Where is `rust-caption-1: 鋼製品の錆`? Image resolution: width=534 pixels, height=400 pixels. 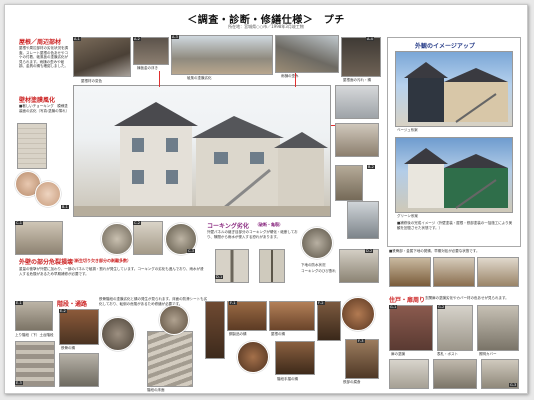
rust-caption-1: 鋼製品の錆 is located at coordinates (238, 334).